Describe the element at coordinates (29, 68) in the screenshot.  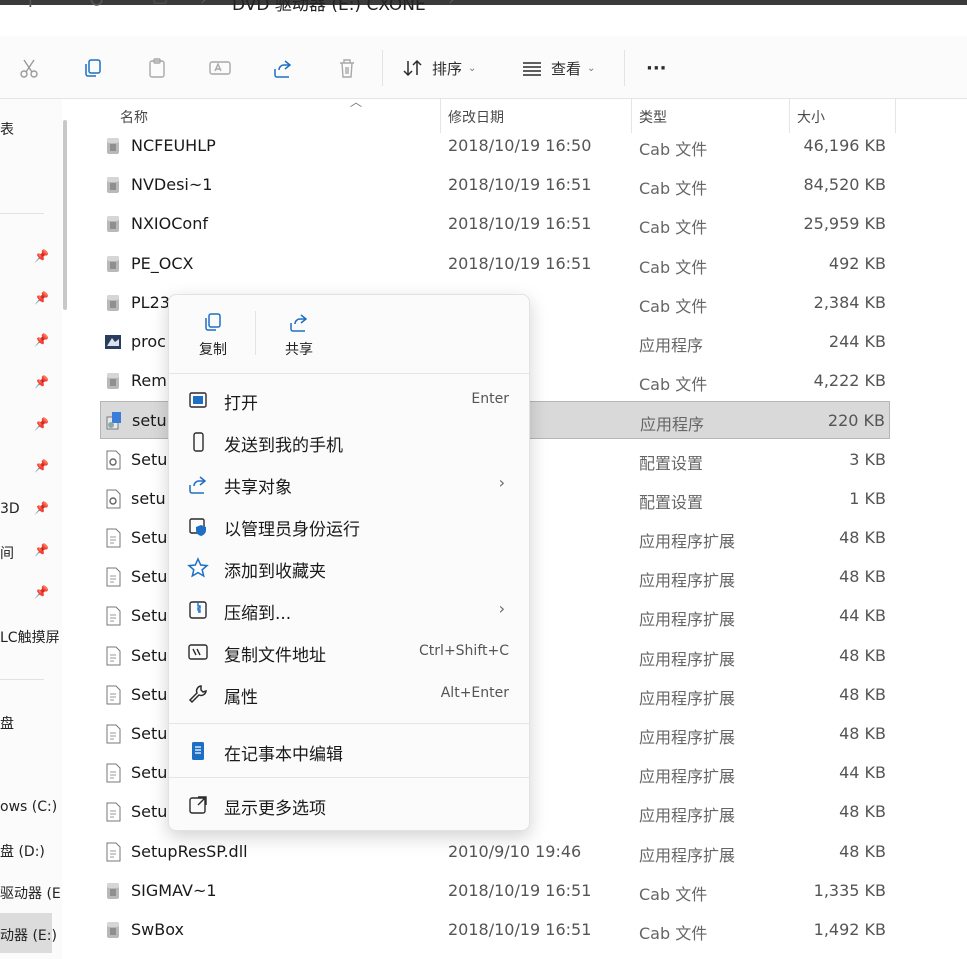
I see `cut-button` at that location.